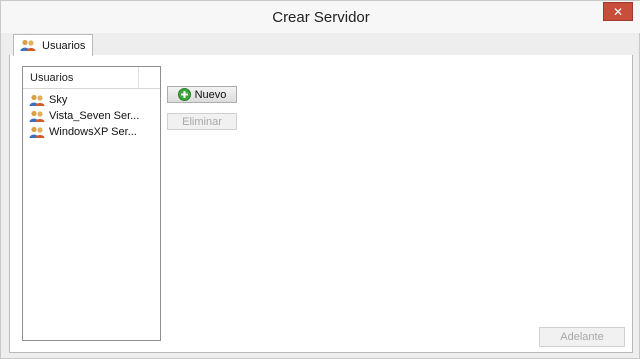 The width and height of the screenshot is (640, 359). I want to click on adelante-button-label: Adelante, so click(582, 337).